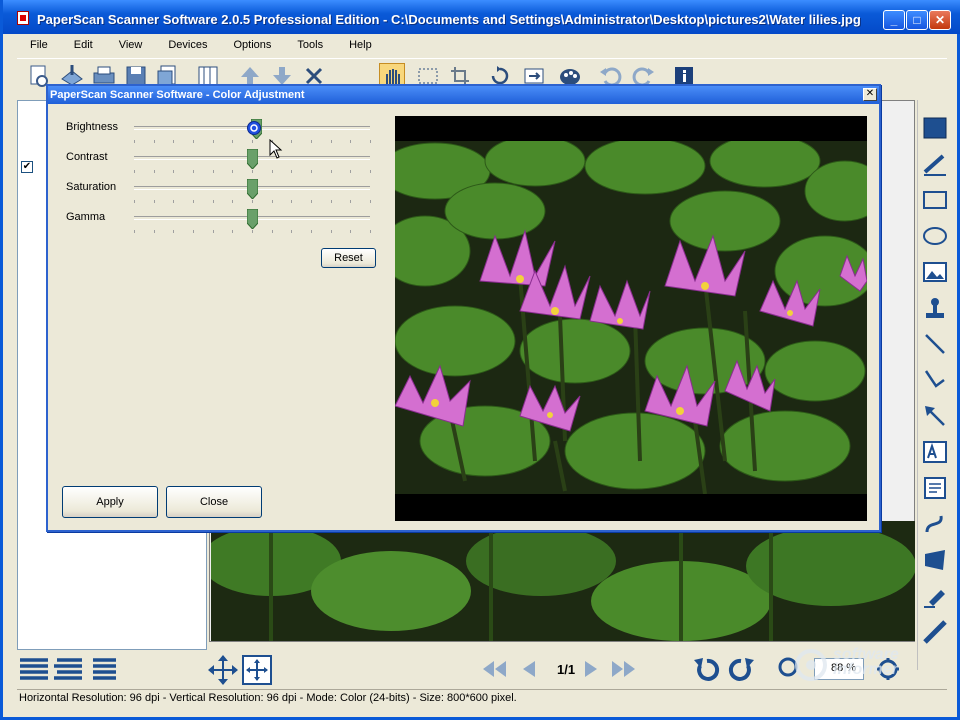  What do you see at coordinates (252, 189) in the screenshot?
I see `saturation-slider-thumb` at bounding box center [252, 189].